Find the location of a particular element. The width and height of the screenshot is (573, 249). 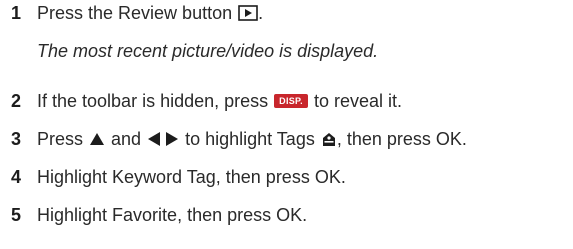

step-text-after: . is located at coordinates (261, 13).